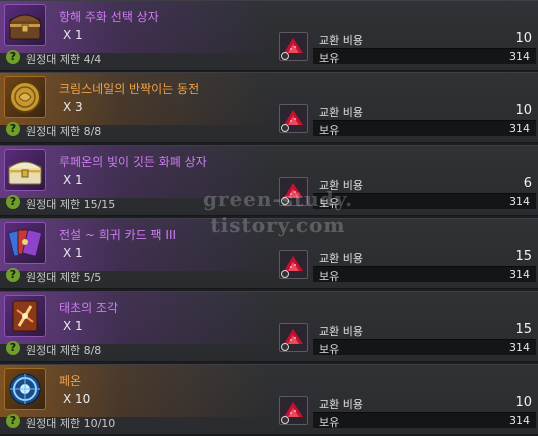 The height and width of the screenshot is (436, 538). What do you see at coordinates (77, 399) in the screenshot?
I see `item-quantity: X 10` at bounding box center [77, 399].